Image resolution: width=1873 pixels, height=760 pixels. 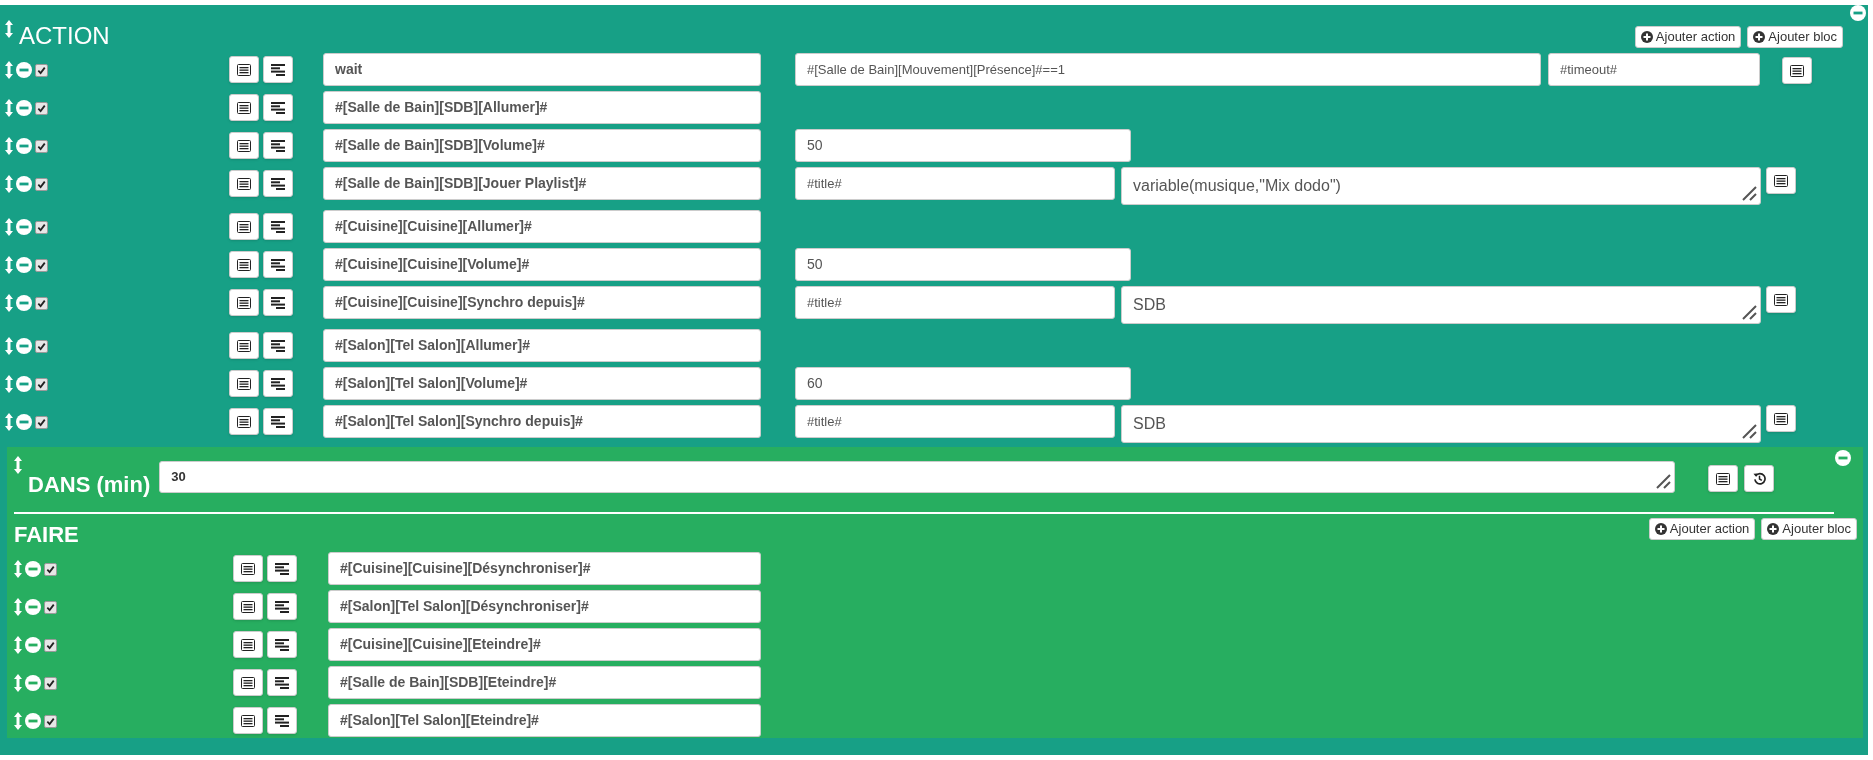 I want to click on command-field: #[Cuisine][Cuisine][Désynchroniser]#, so click(x=544, y=568).